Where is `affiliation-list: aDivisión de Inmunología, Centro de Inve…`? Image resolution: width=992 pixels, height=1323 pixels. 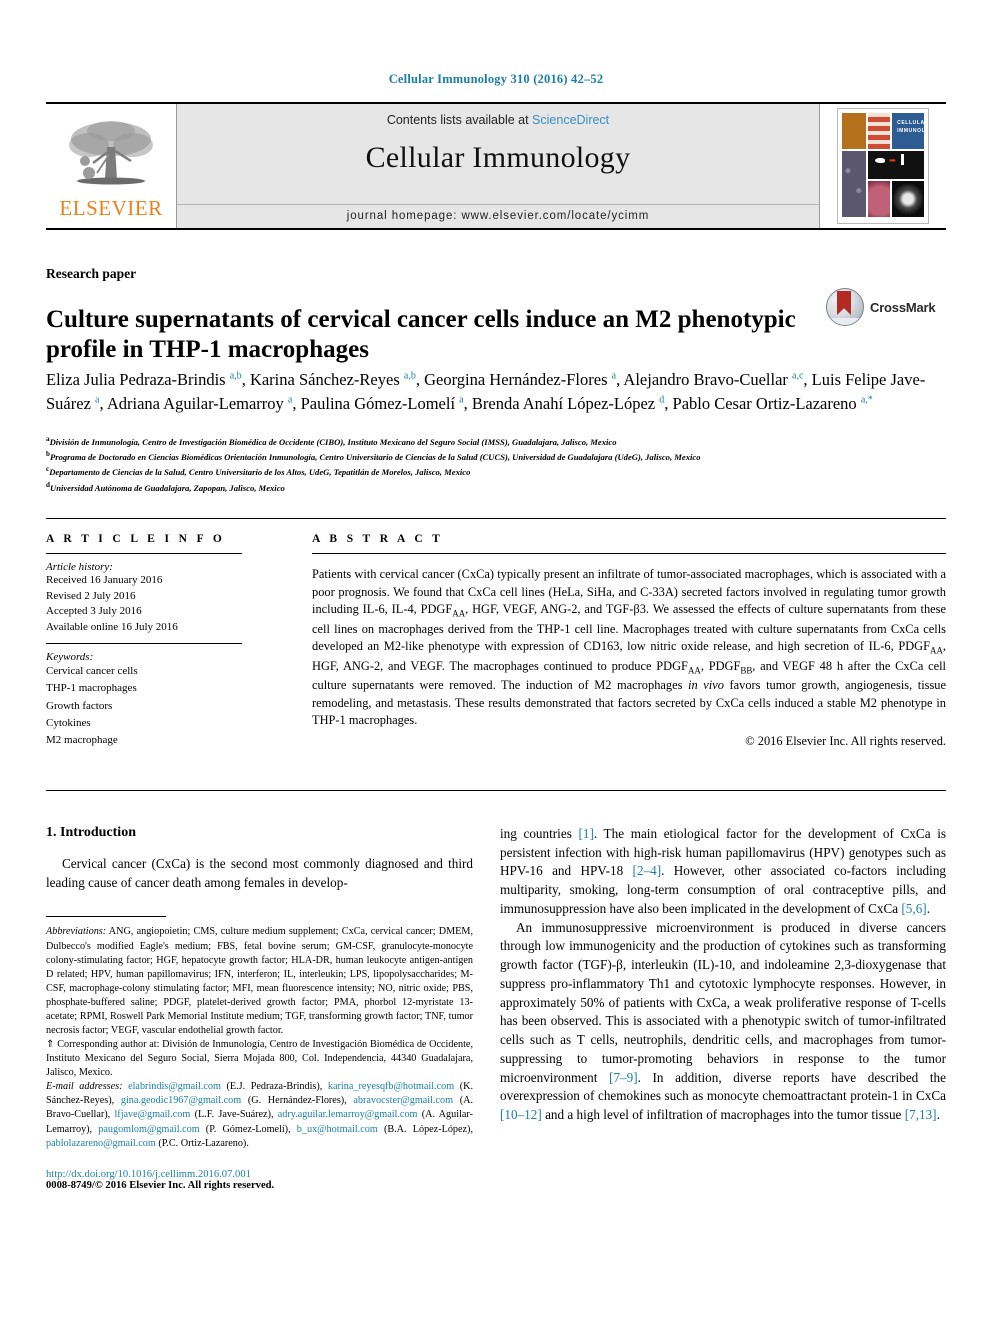
affiliation-list: aDivisión de Inmunología, Centro de Inve… is located at coordinates (491, 464).